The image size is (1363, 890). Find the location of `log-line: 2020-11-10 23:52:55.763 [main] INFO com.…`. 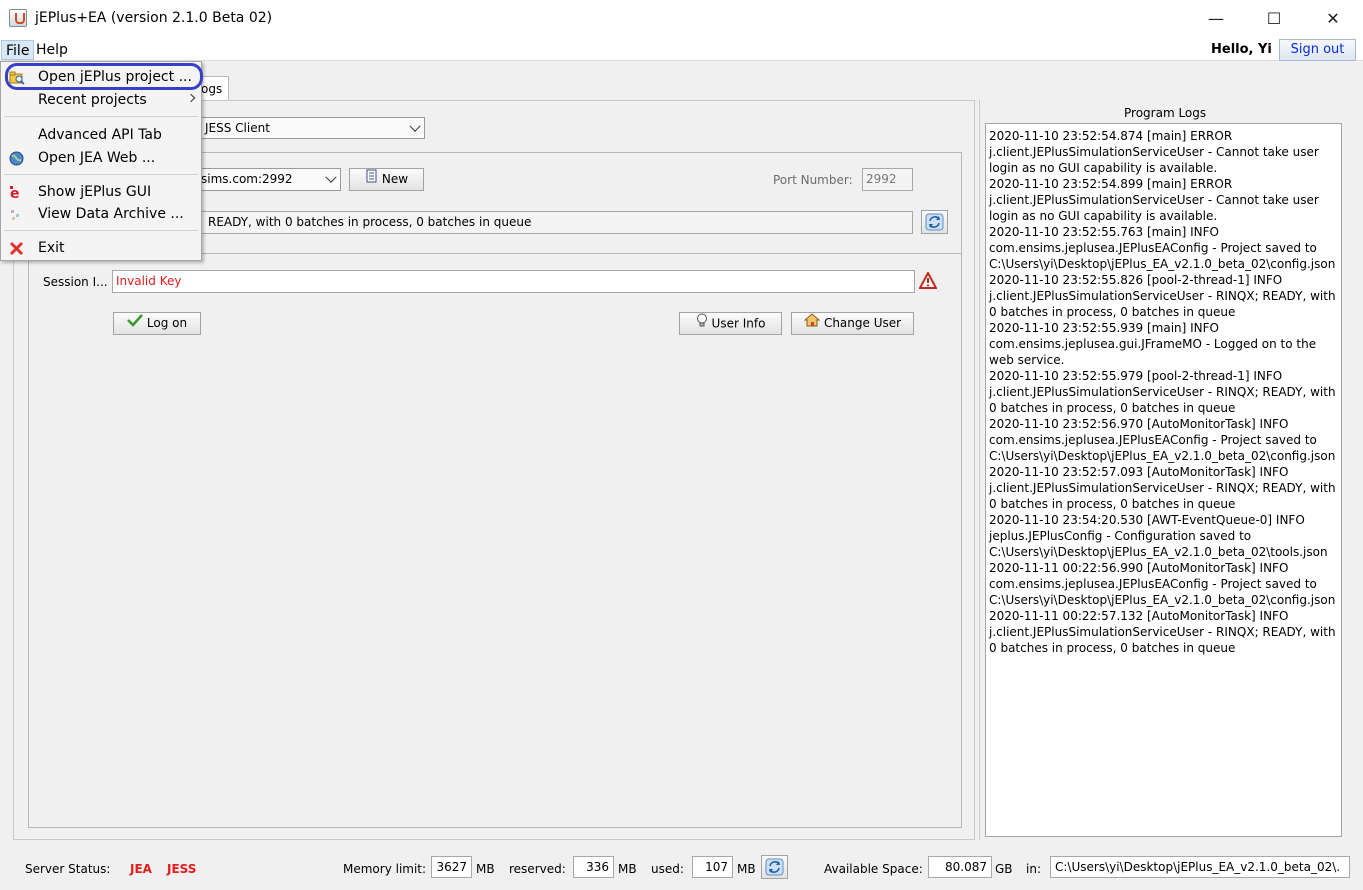

log-line: 2020-11-10 23:52:55.763 [main] INFO com.… is located at coordinates (1162, 248).